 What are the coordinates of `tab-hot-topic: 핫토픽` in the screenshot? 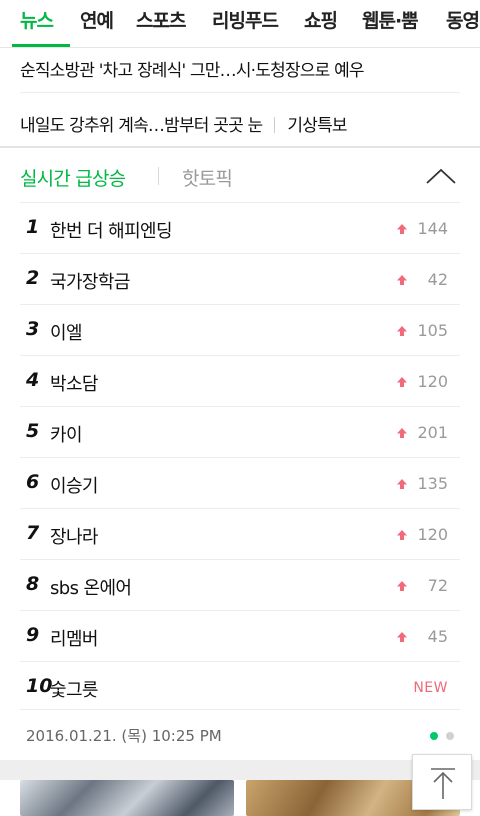 It's located at (207, 177).